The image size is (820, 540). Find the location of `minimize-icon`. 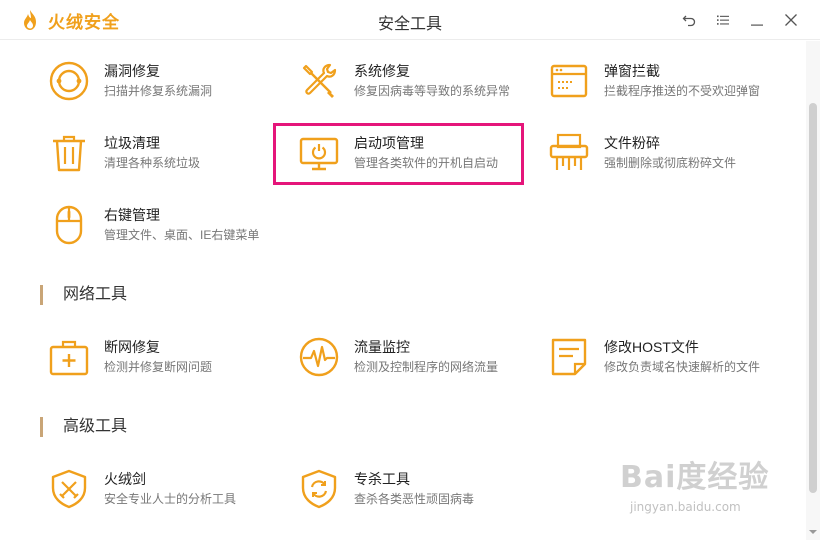

minimize-icon is located at coordinates (757, 25).